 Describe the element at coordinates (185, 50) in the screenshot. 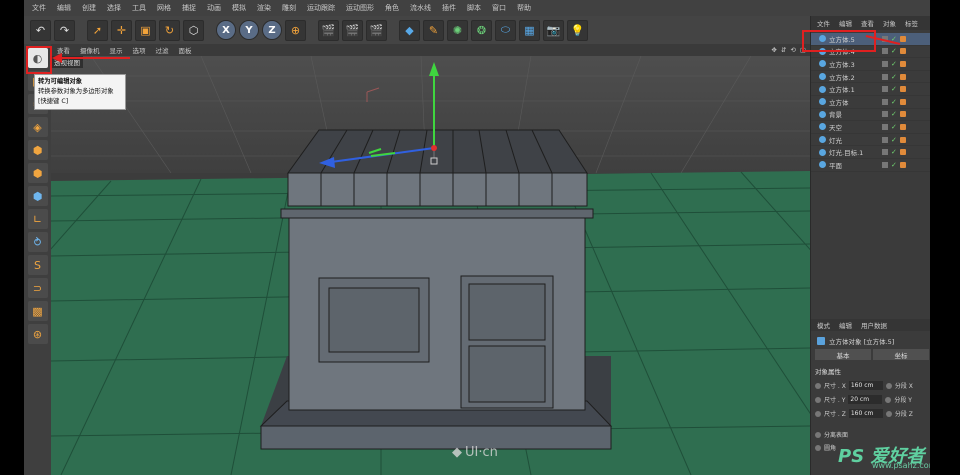

I see `viewport-menu-panel: 面板` at that location.